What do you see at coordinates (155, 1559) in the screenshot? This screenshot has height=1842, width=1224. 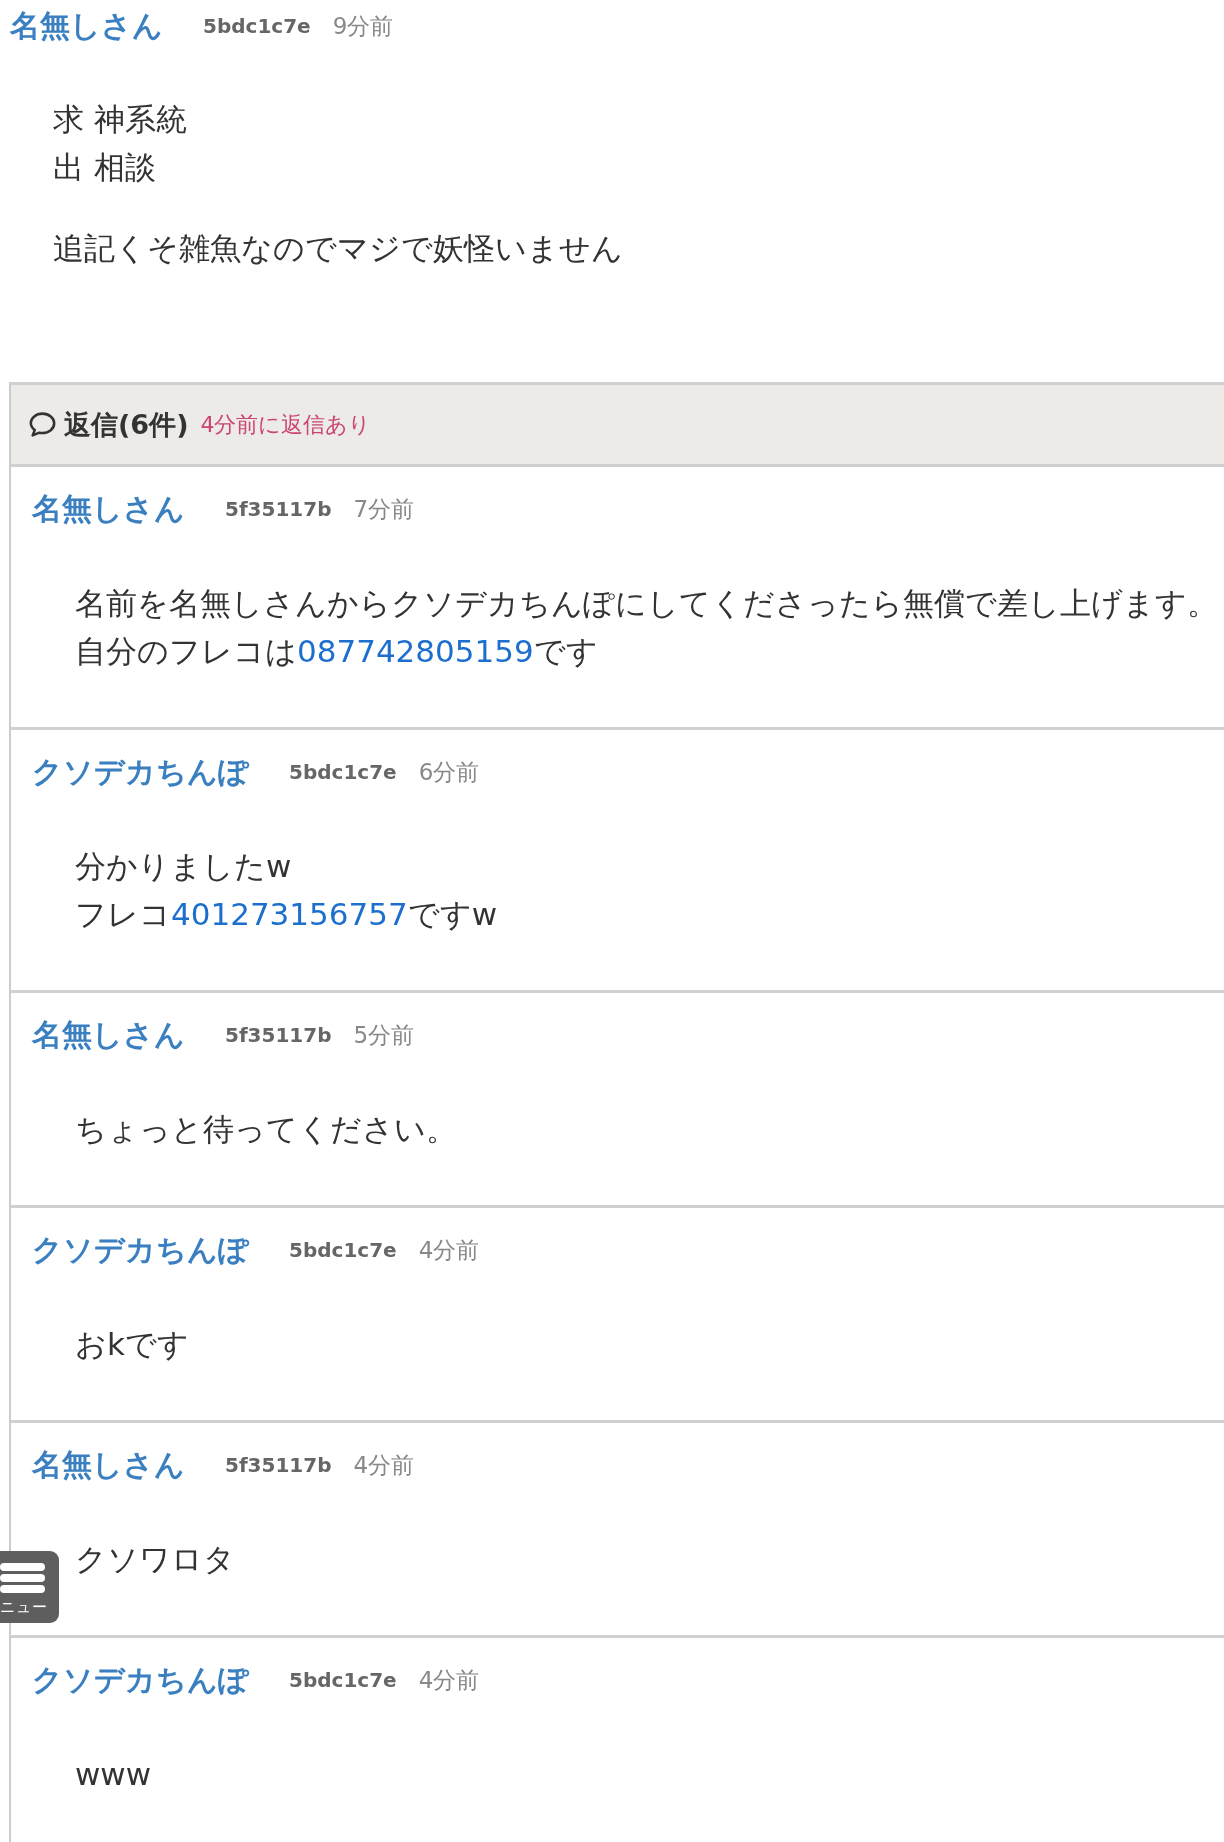 I see `reply-text: クソワロタ` at bounding box center [155, 1559].